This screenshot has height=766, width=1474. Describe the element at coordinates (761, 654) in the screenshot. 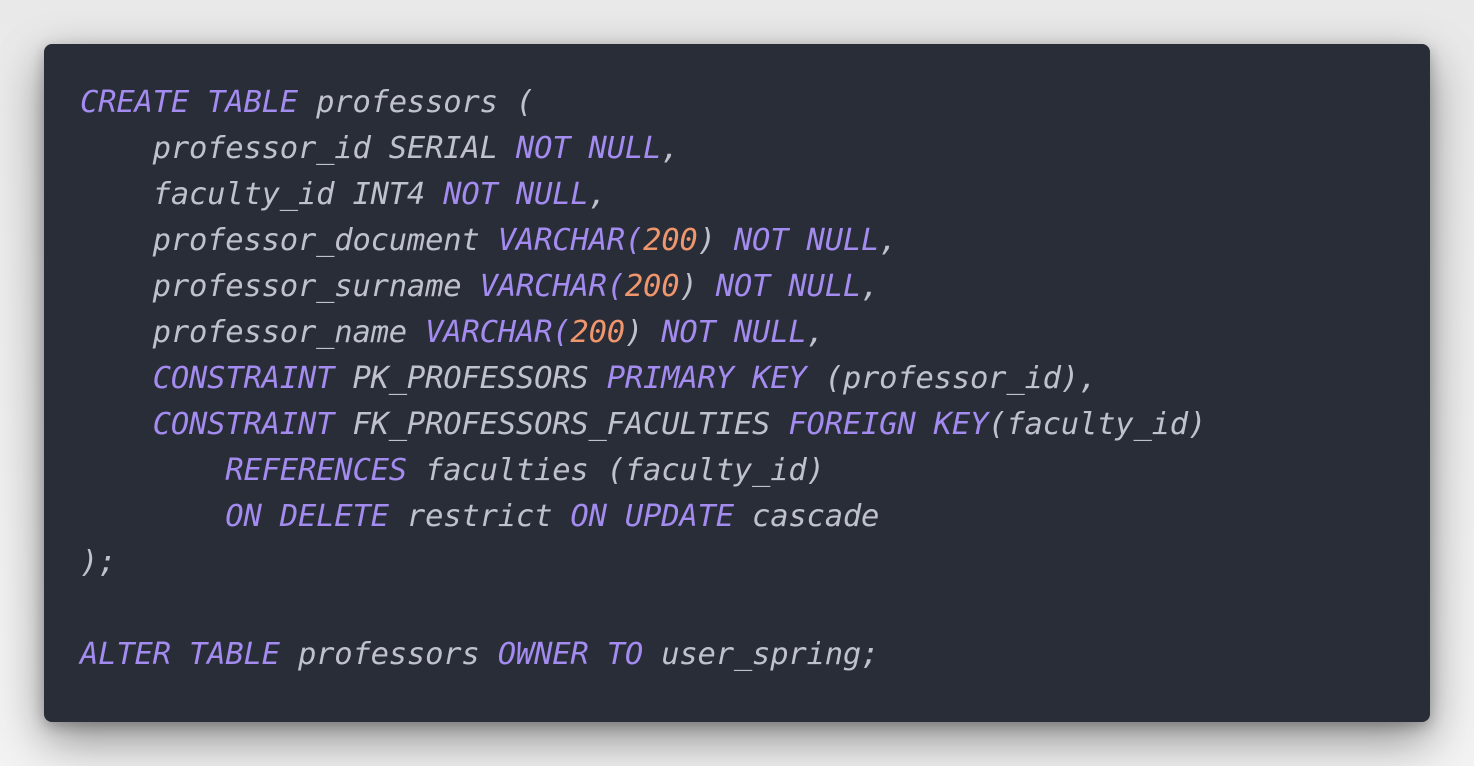

I see `identifier-token: user_spring;` at that location.